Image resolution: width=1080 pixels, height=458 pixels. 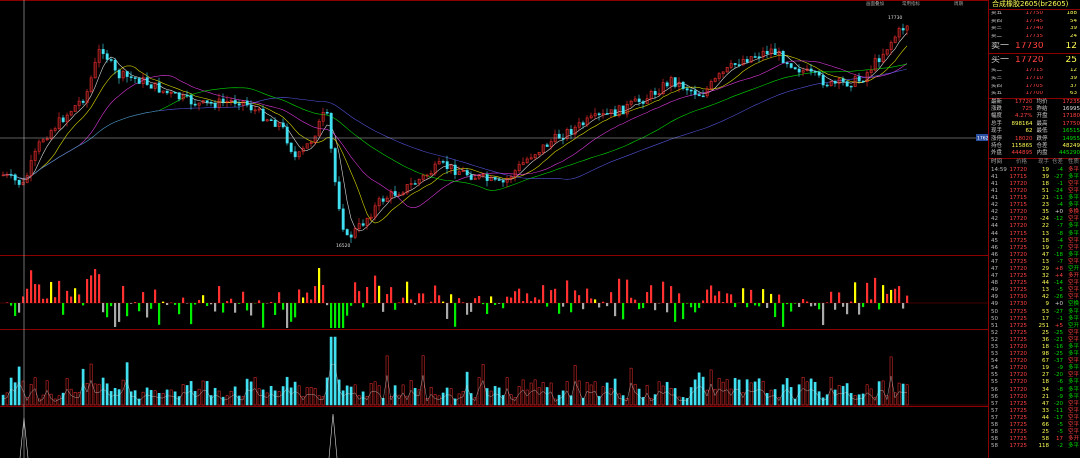 What do you see at coordinates (455, 382) in the screenshot?
I see `volume-average-line` at bounding box center [455, 382].